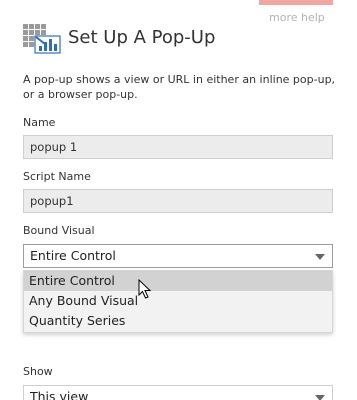 The height and width of the screenshot is (400, 357). Describe the element at coordinates (178, 256) in the screenshot. I see `bound-visual-select: Entire Control` at that location.